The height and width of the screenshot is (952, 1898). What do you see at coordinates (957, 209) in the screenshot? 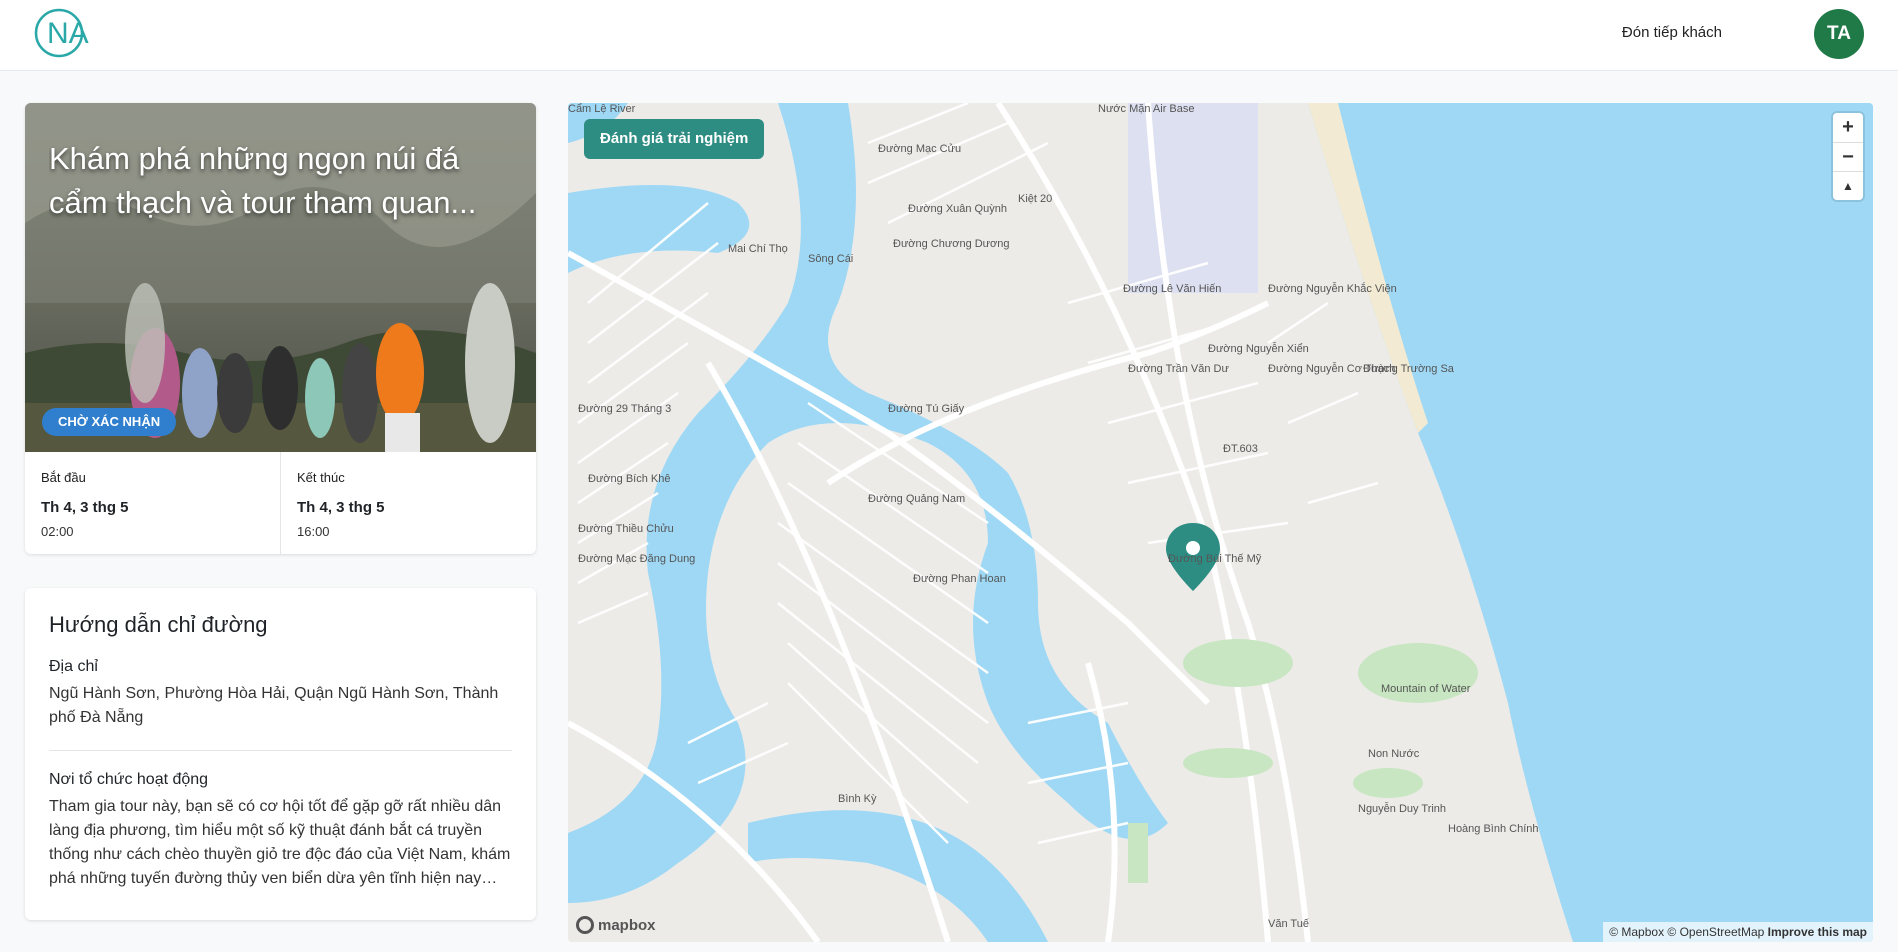
I see `map-label: Đường Xuân Quỳnh` at bounding box center [957, 209].